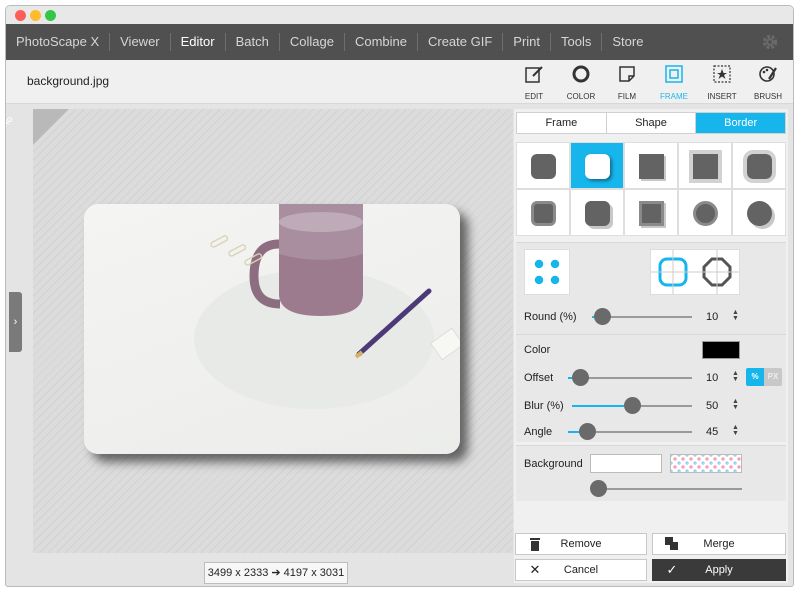 This screenshot has height=592, width=799. I want to click on sidebar-toggle: ›, so click(15, 322).